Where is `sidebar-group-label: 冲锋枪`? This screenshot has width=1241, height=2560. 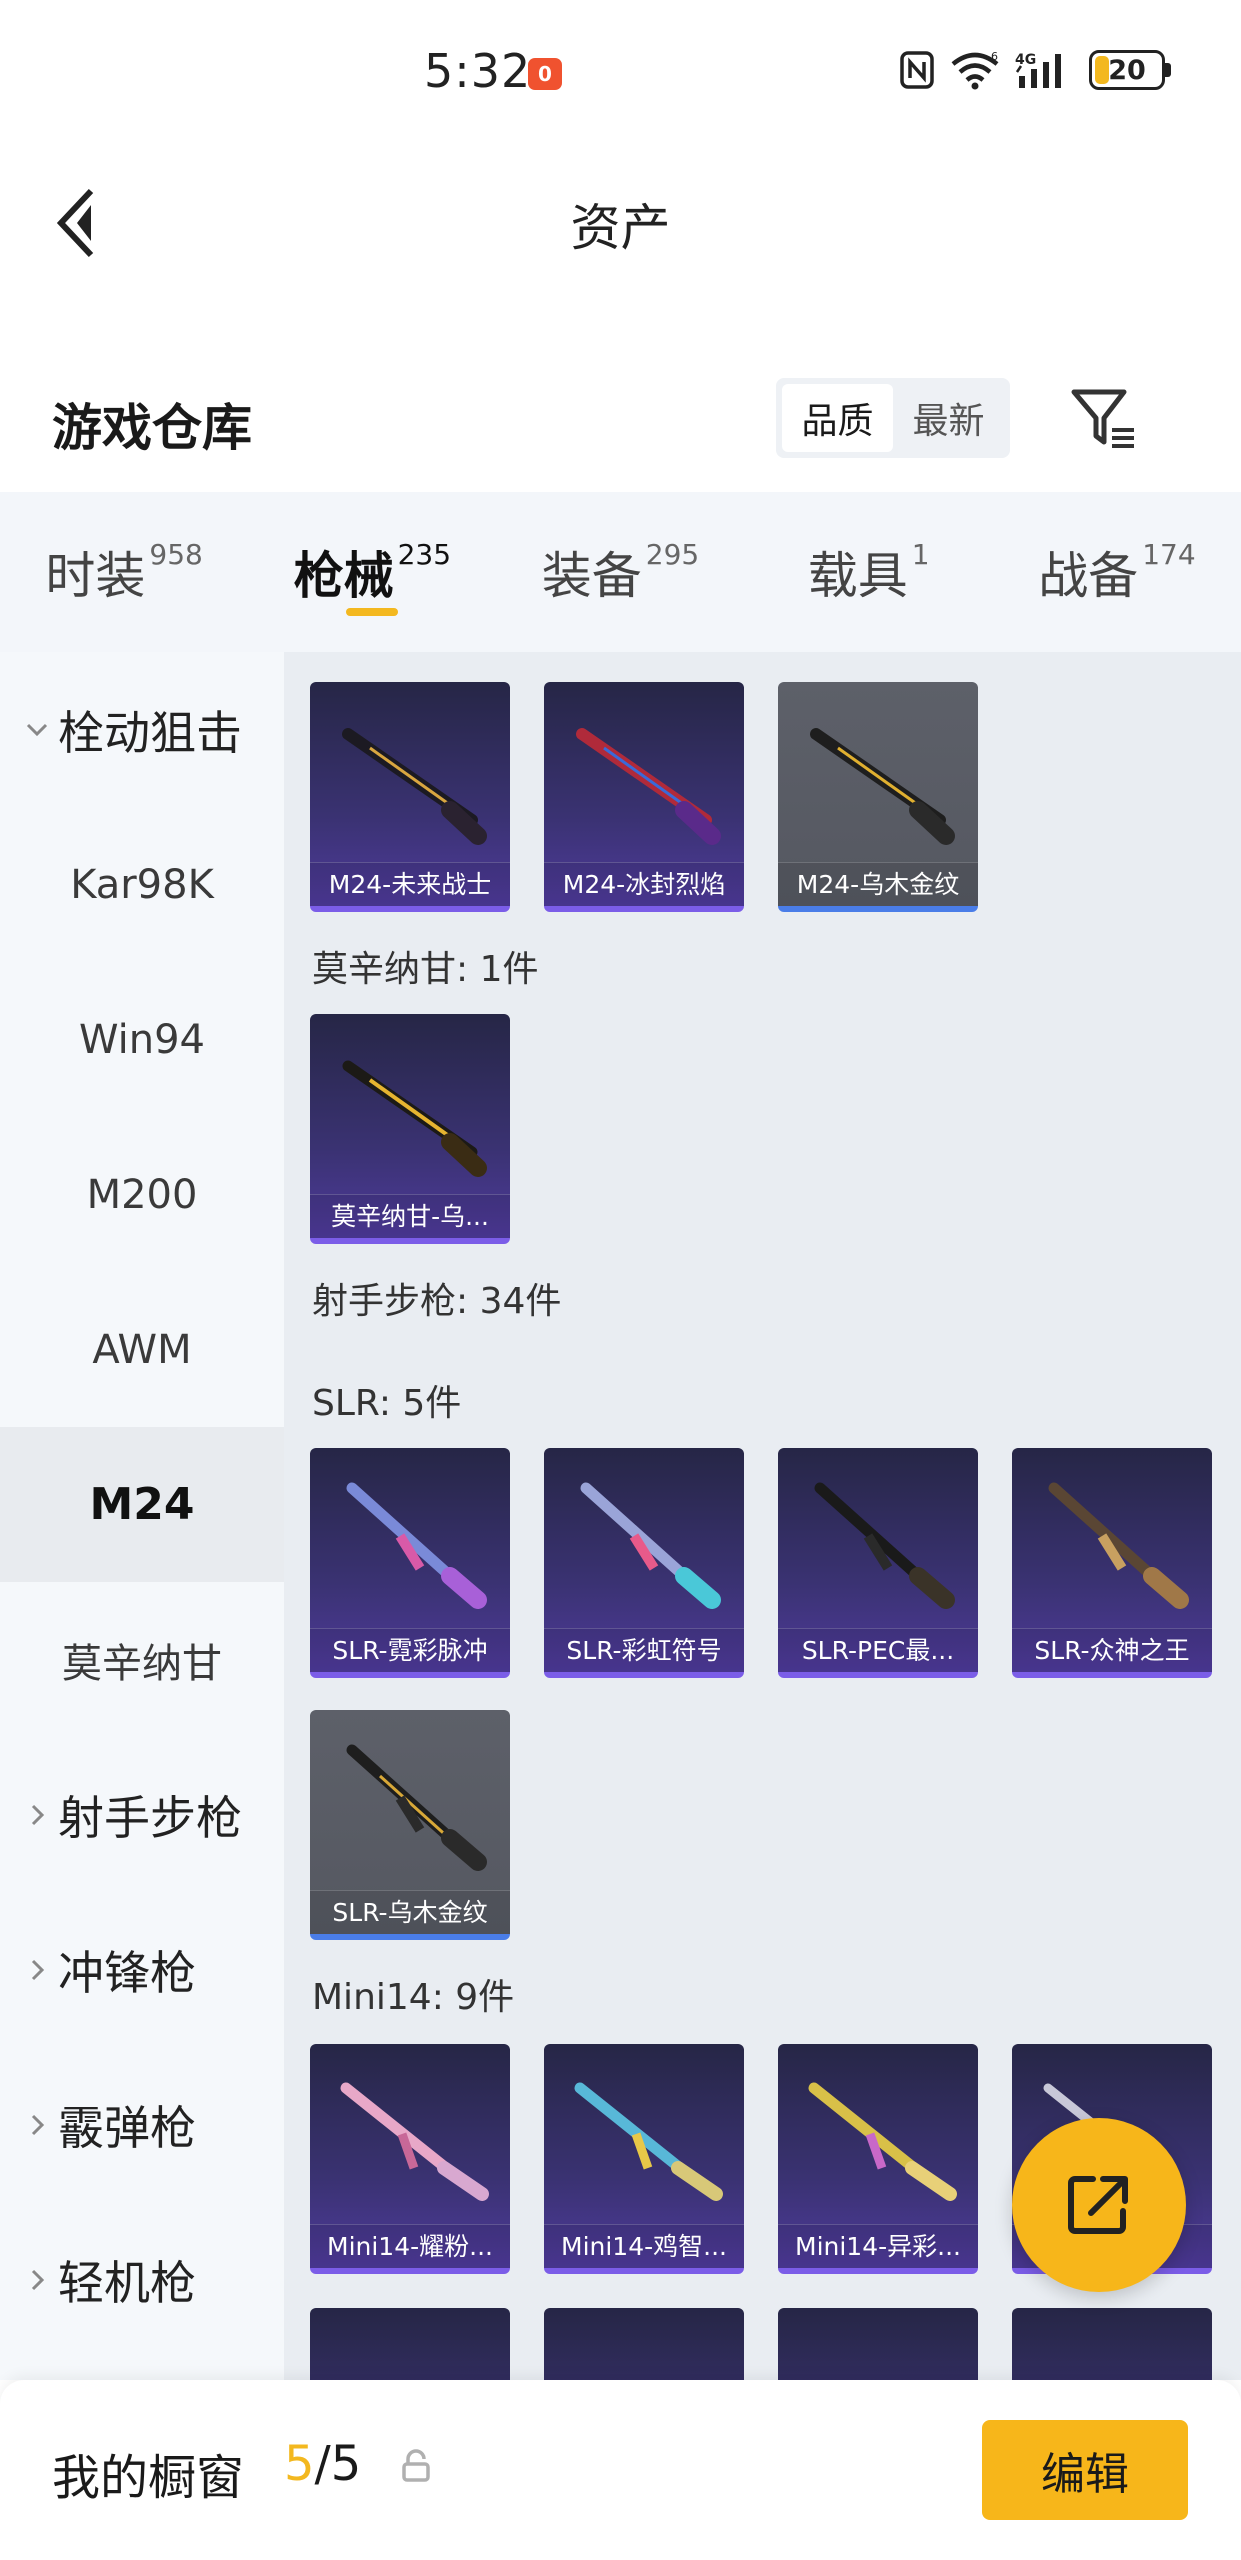 sidebar-group-label: 冲锋枪 is located at coordinates (127, 1972).